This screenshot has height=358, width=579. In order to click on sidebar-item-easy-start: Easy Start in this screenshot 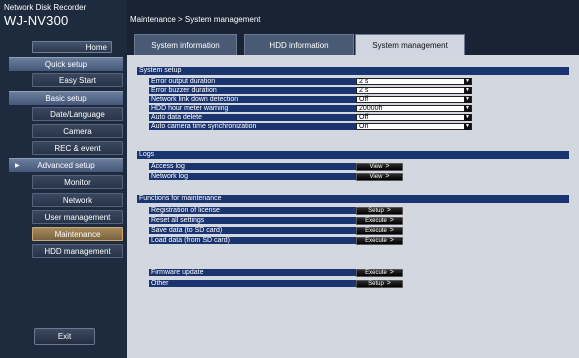, I will do `click(77, 80)`.